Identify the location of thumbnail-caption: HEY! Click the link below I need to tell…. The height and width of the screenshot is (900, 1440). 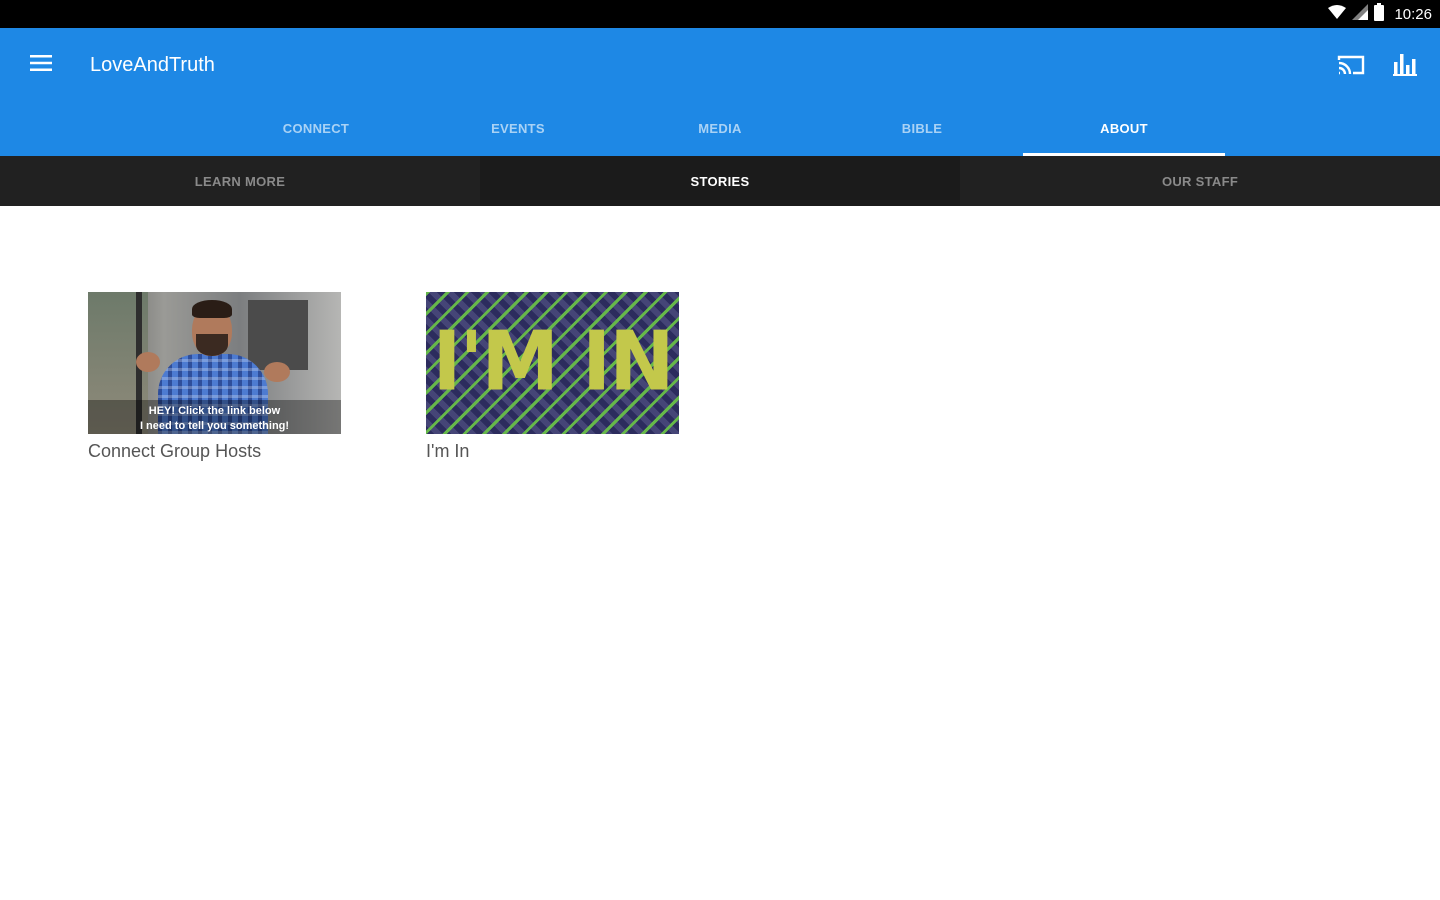
(214, 417).